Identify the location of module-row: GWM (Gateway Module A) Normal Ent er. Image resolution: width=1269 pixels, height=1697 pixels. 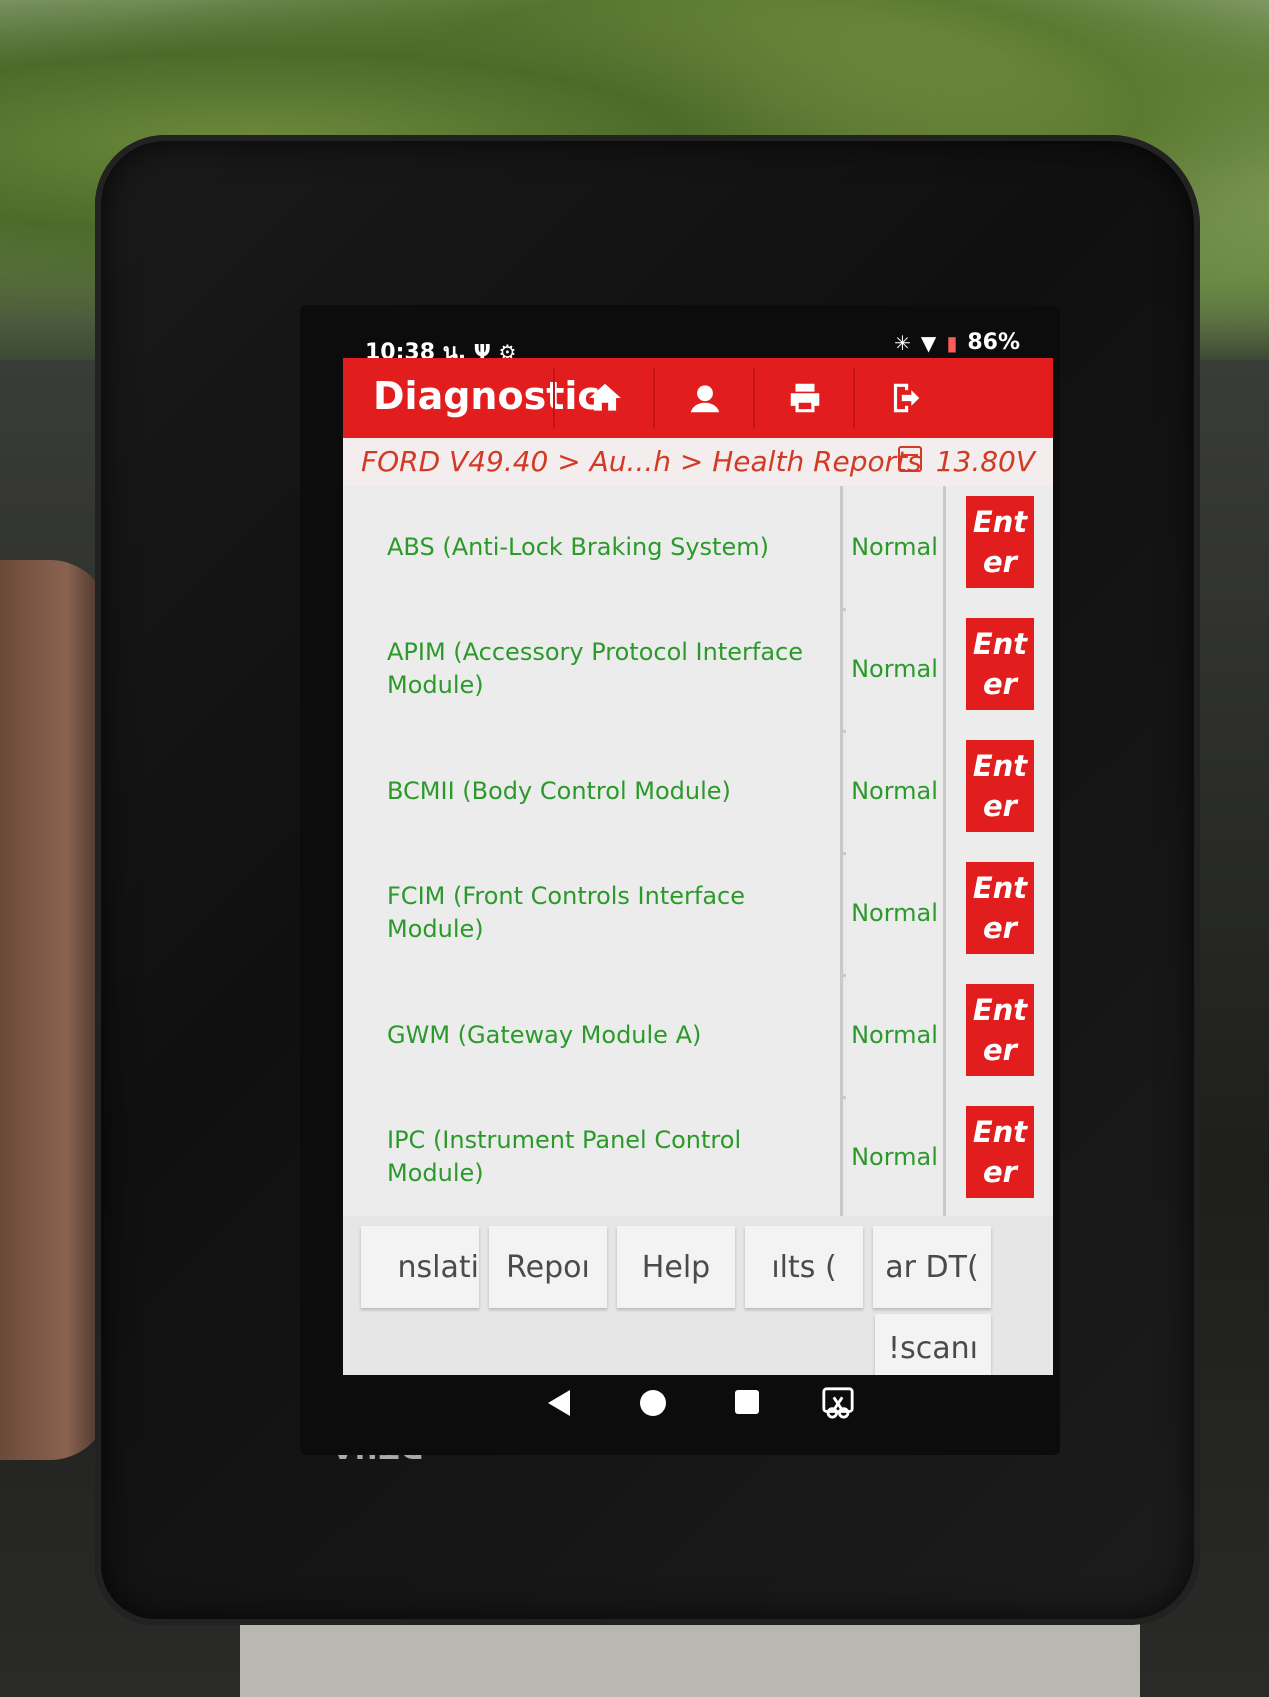
(698, 1036).